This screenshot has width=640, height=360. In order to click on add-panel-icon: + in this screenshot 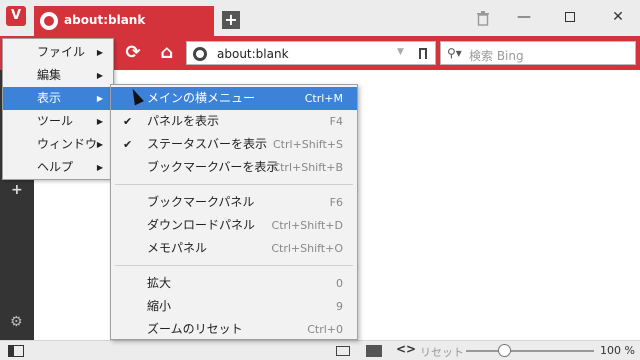, I will do `click(17, 190)`.